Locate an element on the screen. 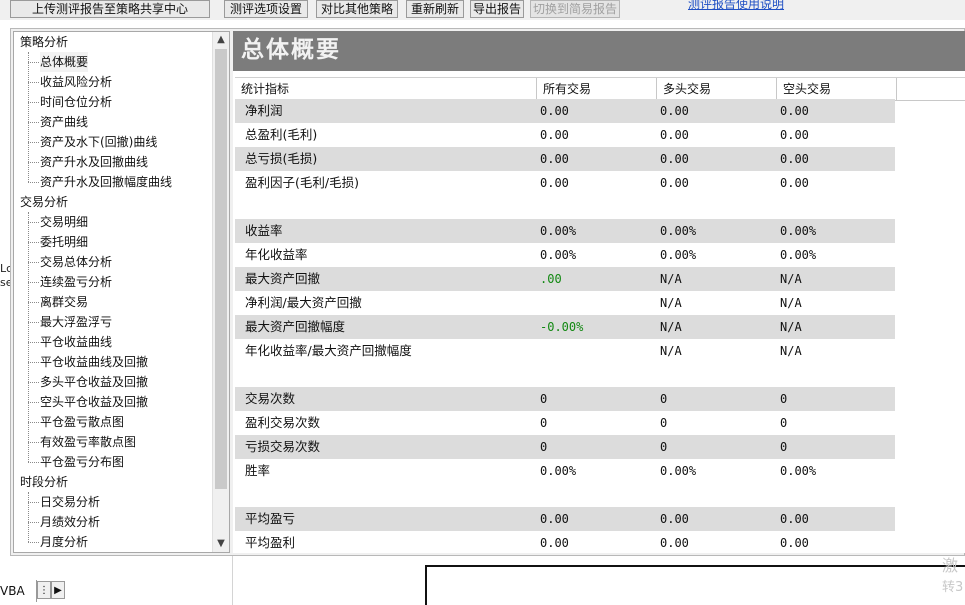 This screenshot has width=965, height=605. metric-label: 总盈利(毛利) is located at coordinates (281, 134).